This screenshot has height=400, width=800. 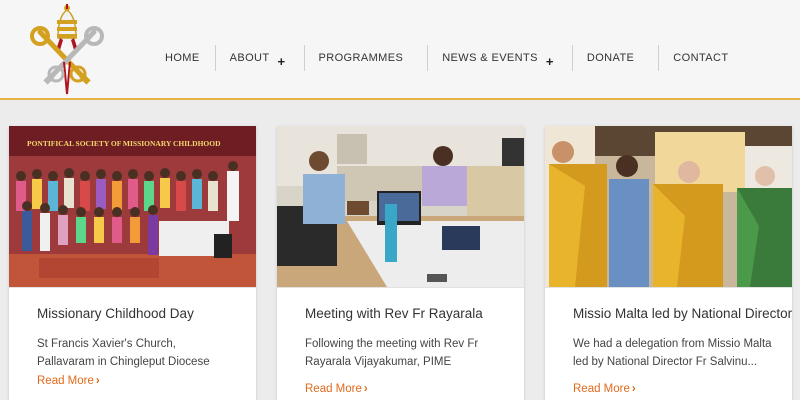 I want to click on nav-label: ABOUT, so click(x=249, y=58).